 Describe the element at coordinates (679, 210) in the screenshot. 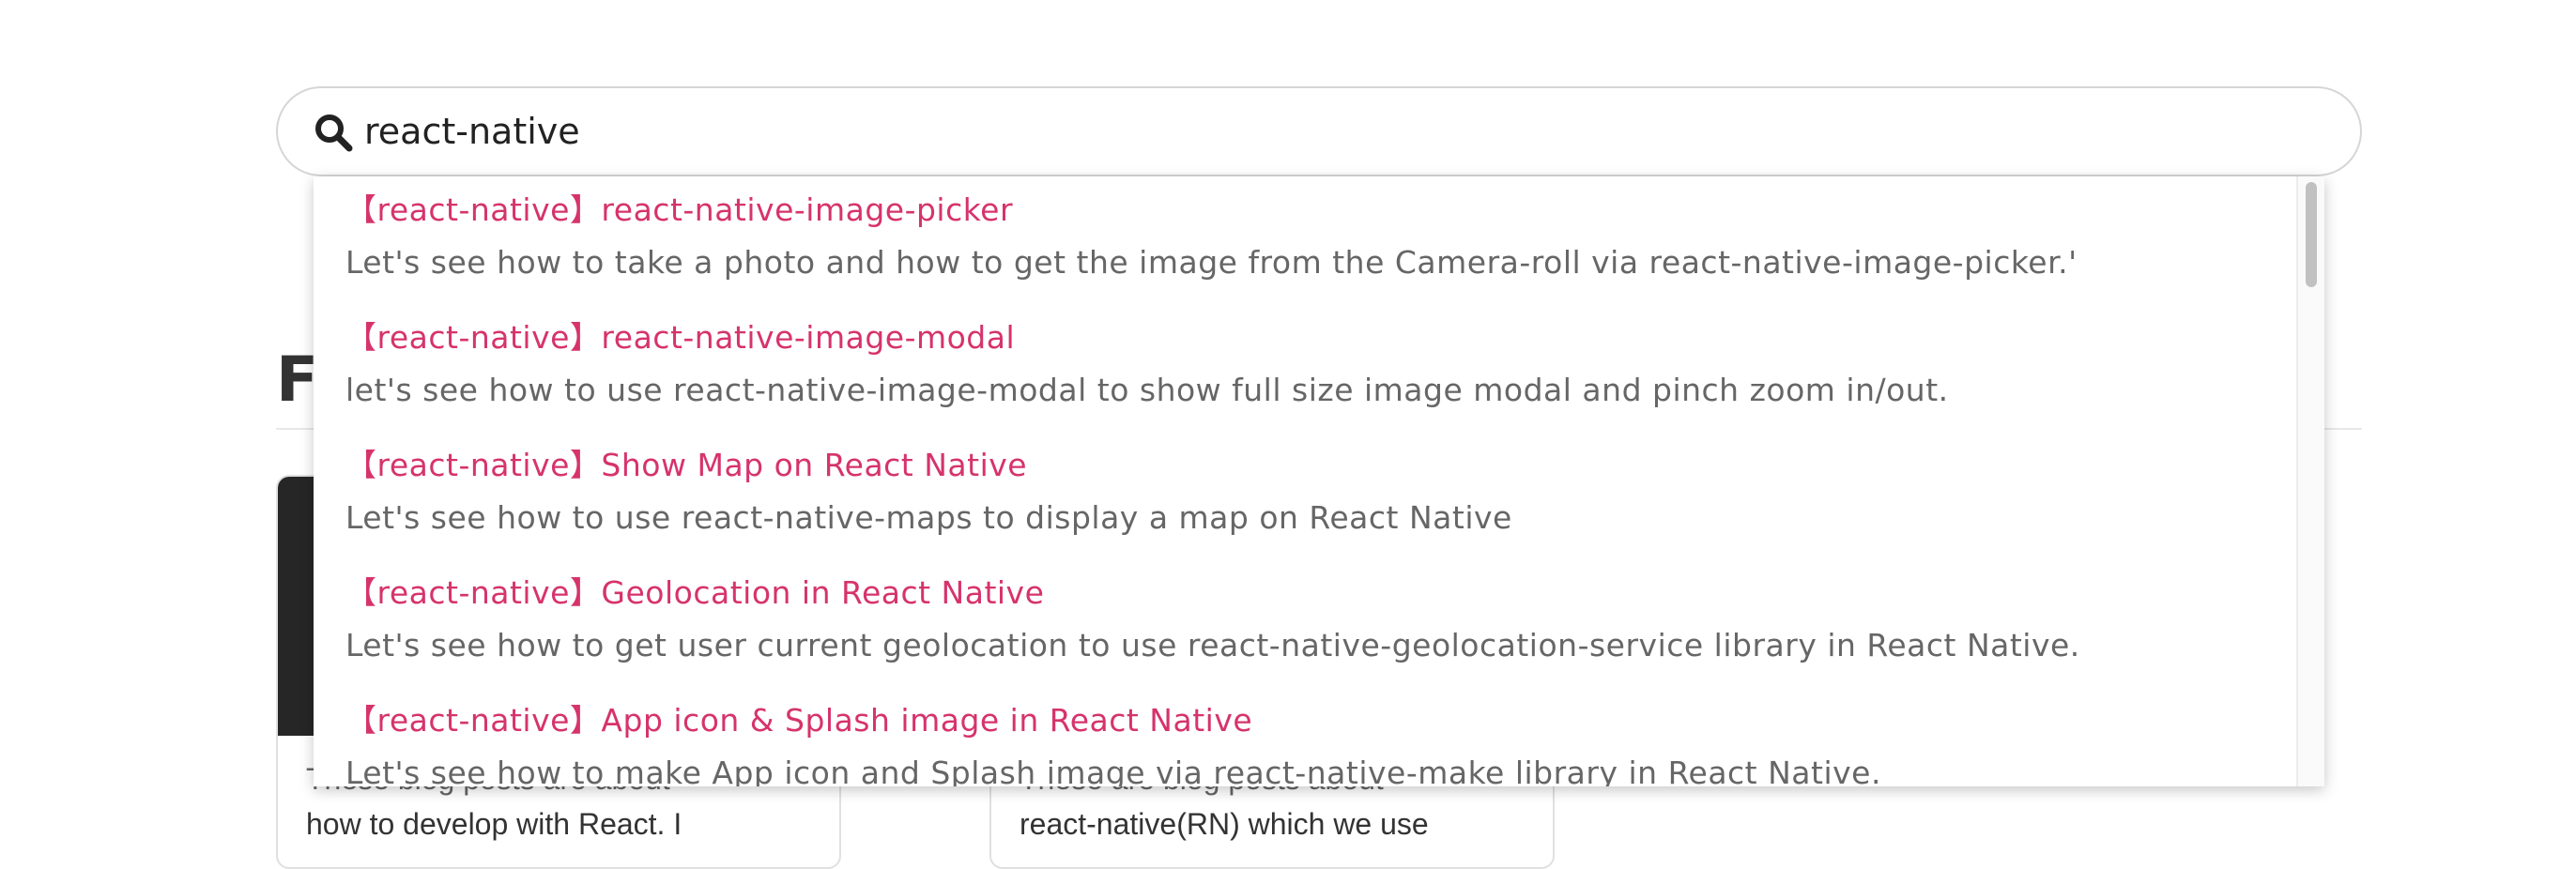

I see `search-result-title: 【react-native】react-native-image-picker` at that location.